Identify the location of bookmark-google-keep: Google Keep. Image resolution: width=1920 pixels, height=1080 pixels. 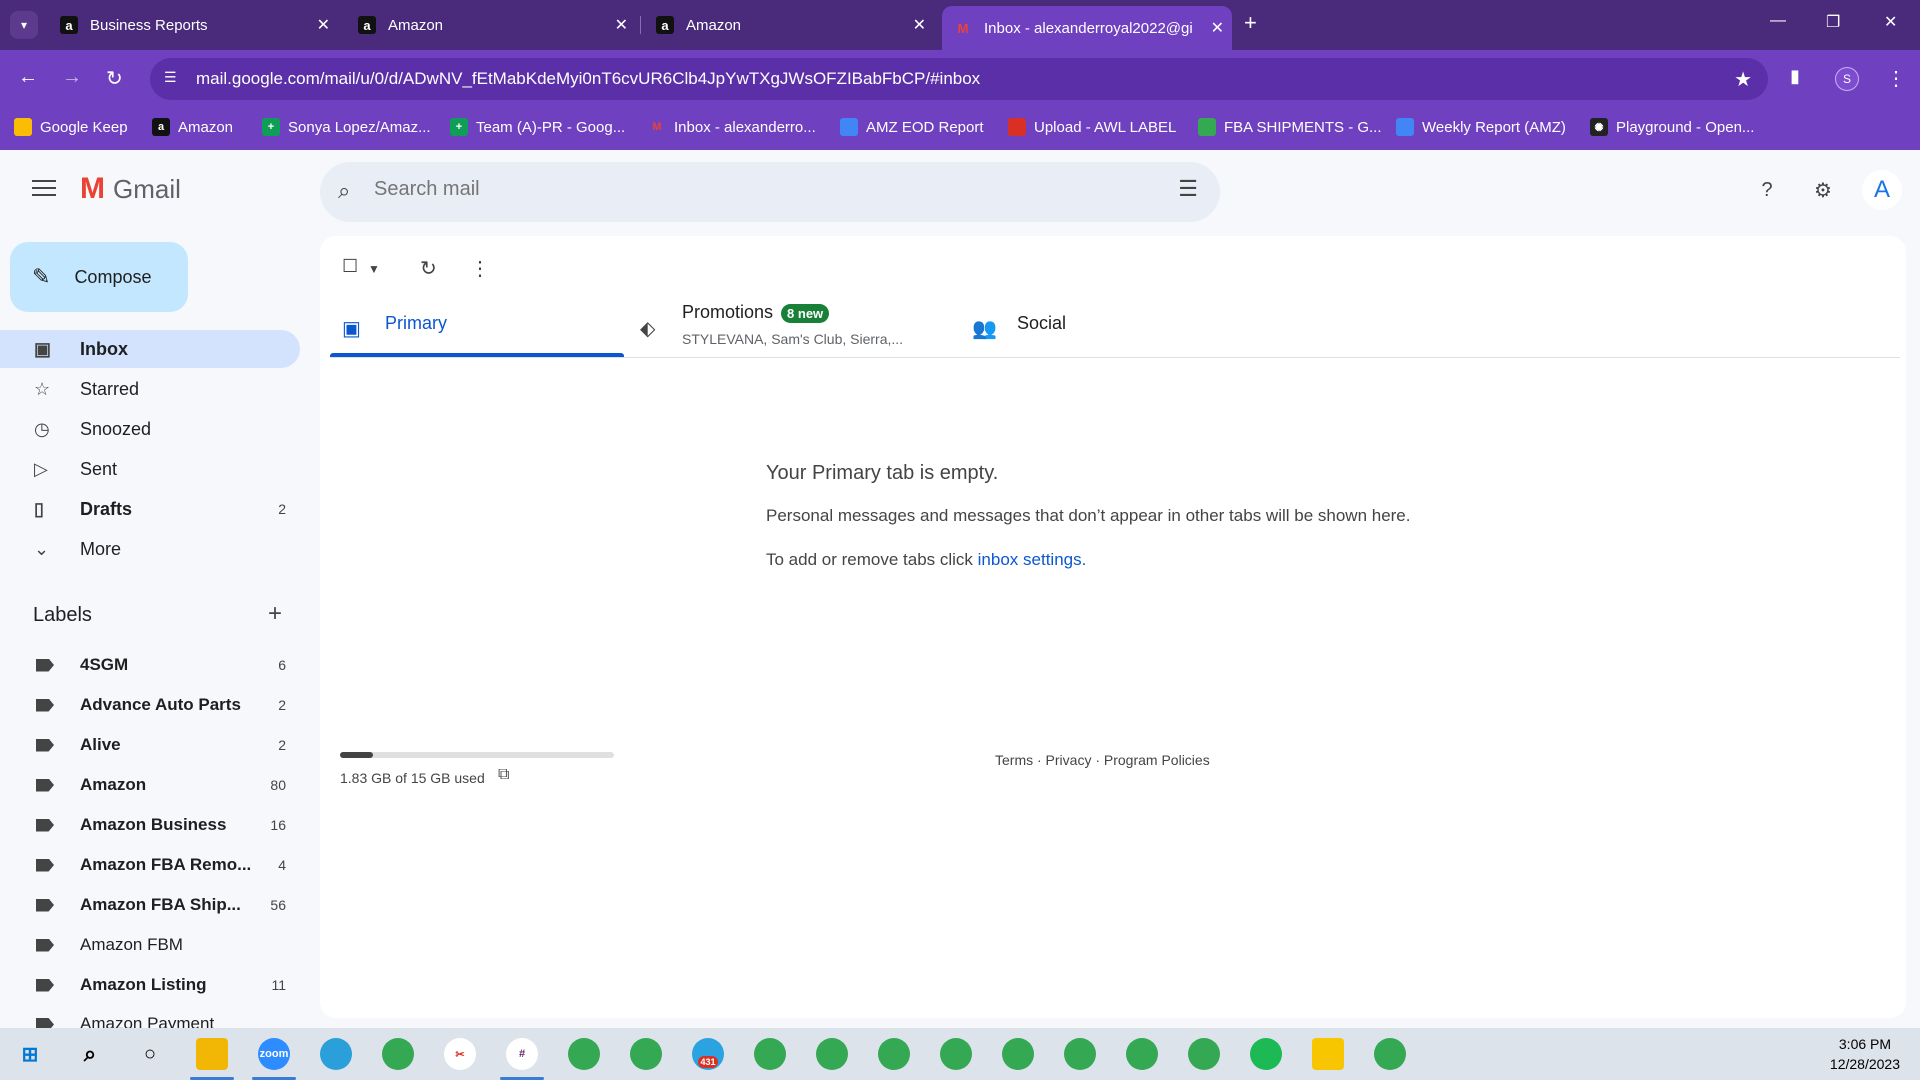
(71, 127).